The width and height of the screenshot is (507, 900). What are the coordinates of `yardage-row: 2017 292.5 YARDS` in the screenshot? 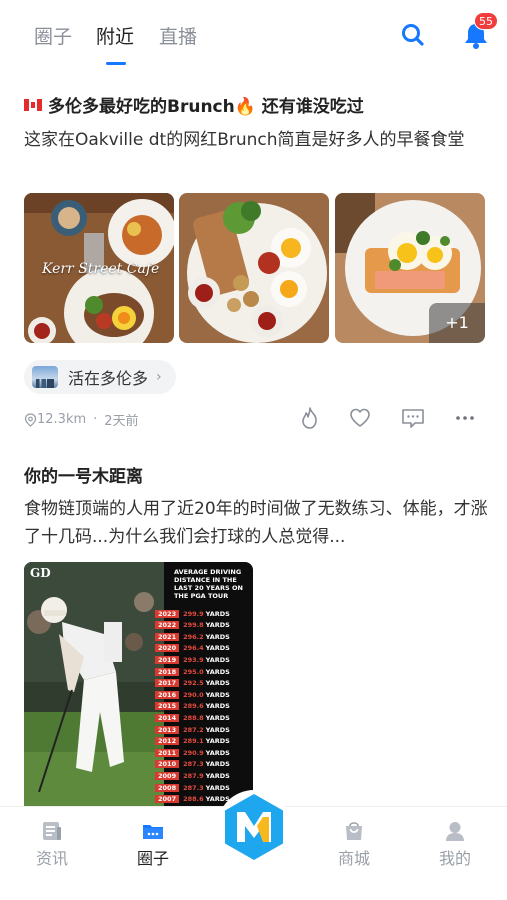 It's located at (192, 683).